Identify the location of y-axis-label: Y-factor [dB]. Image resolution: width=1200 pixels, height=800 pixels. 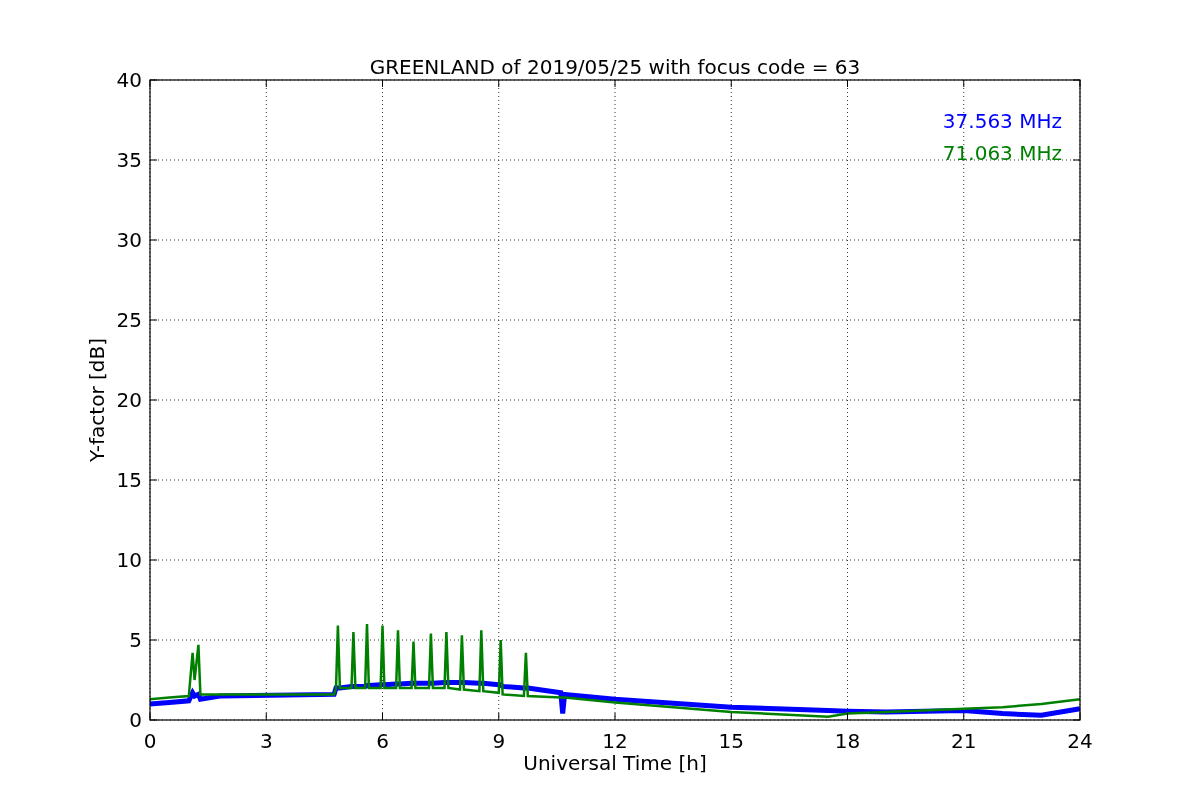
(97, 400).